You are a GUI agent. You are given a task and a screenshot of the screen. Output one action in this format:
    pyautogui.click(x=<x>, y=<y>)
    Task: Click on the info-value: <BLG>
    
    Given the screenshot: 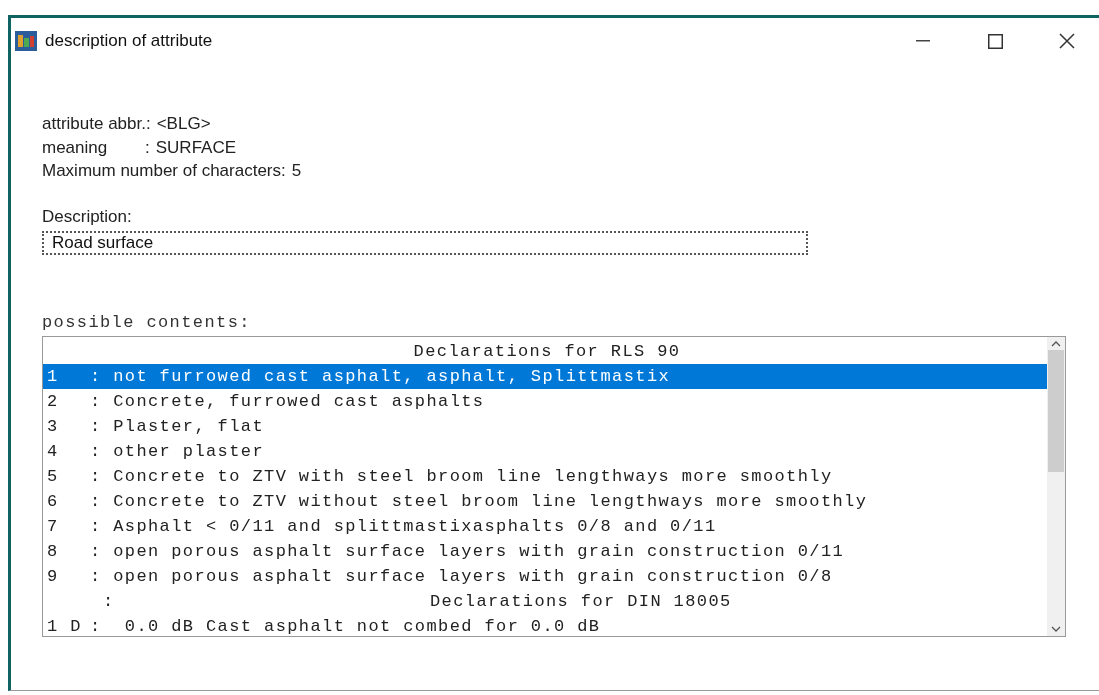 What is the action you would take?
    pyautogui.click(x=183, y=124)
    